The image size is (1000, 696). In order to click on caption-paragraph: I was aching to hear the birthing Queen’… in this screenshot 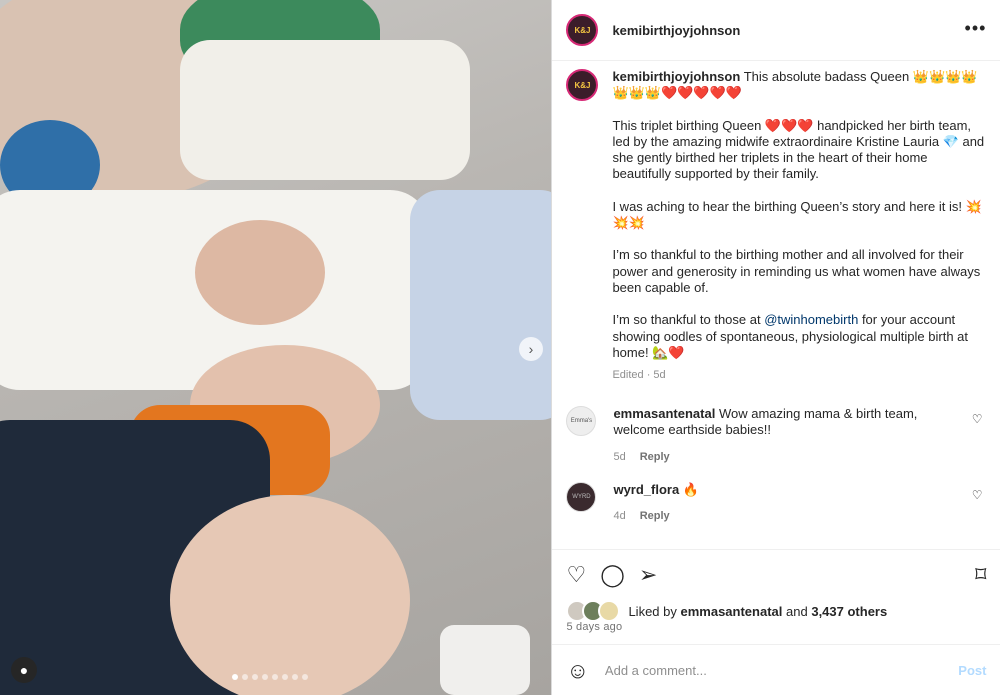, I will do `click(797, 214)`.